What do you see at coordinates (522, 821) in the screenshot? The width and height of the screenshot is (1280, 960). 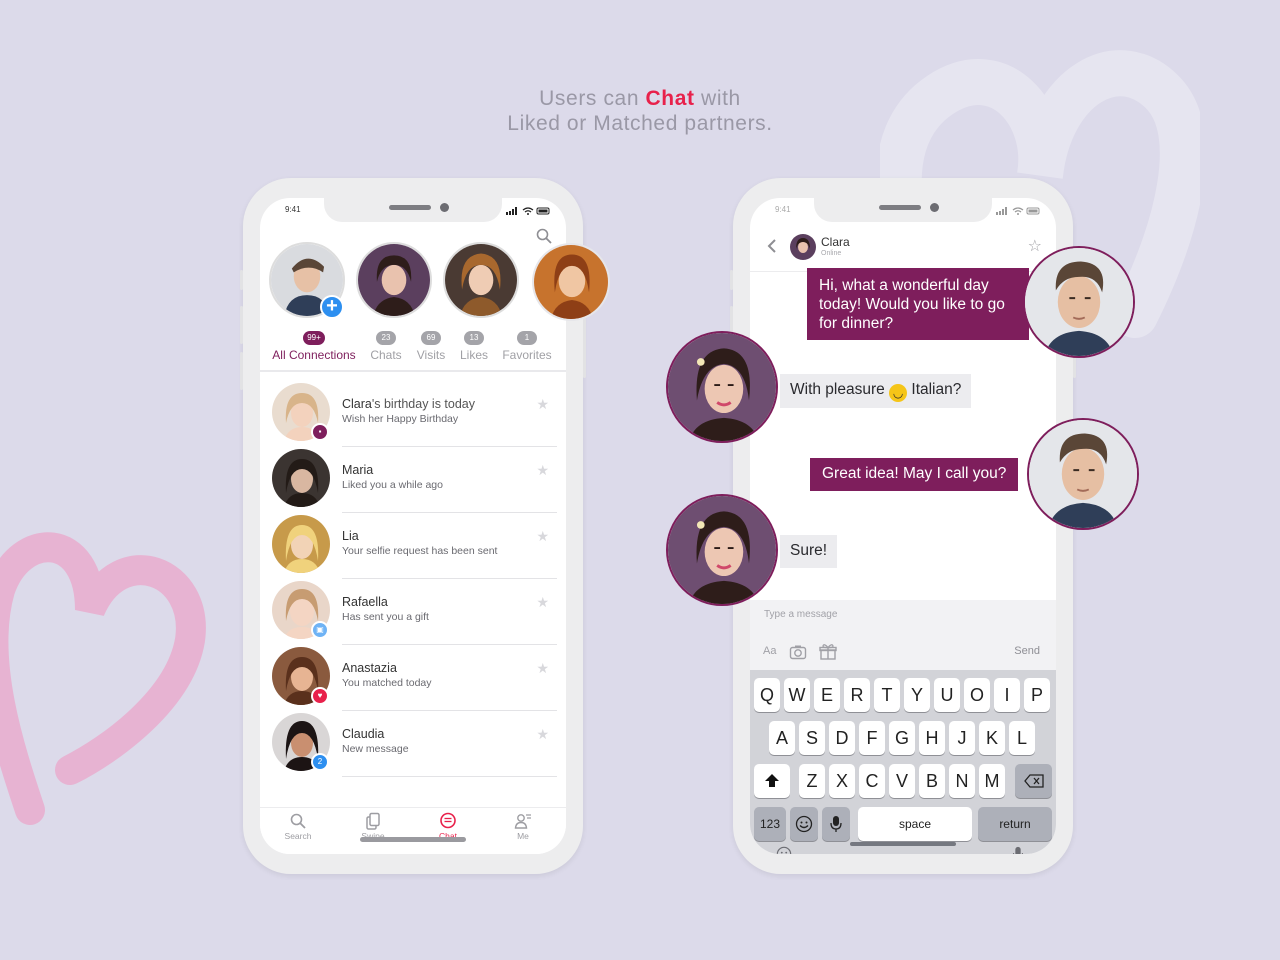 I see `profile-icon` at bounding box center [522, 821].